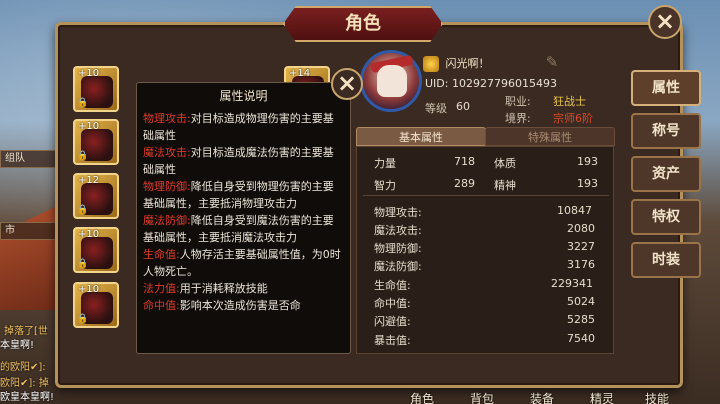  What do you see at coordinates (602, 397) in the screenshot?
I see `nav-spirit: 精灵` at bounding box center [602, 397].